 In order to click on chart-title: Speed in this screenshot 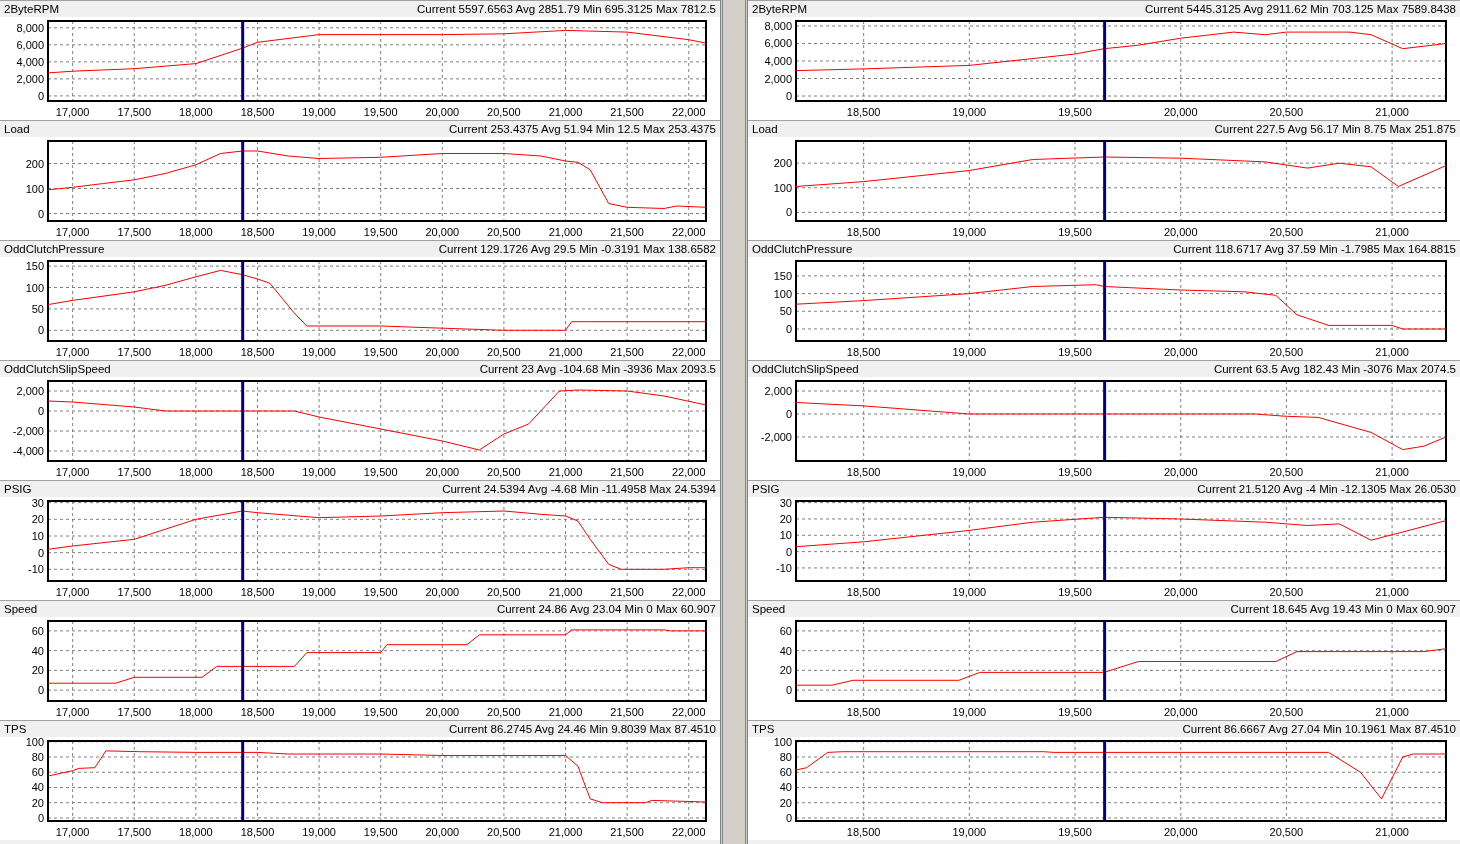, I will do `click(21, 609)`.